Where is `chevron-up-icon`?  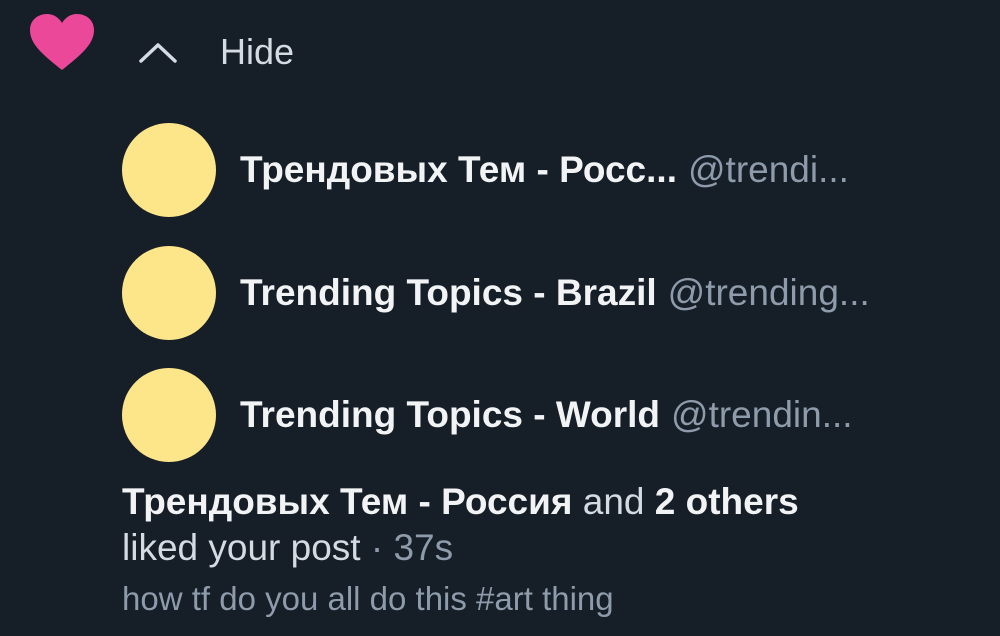
chevron-up-icon is located at coordinates (158, 53).